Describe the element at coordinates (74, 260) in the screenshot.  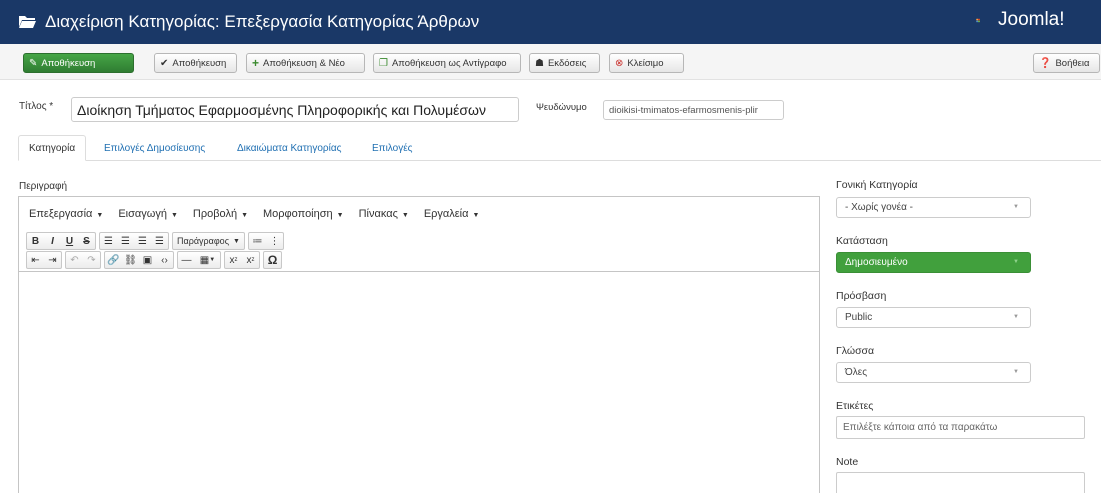
I see `undo-icon: ↶` at that location.